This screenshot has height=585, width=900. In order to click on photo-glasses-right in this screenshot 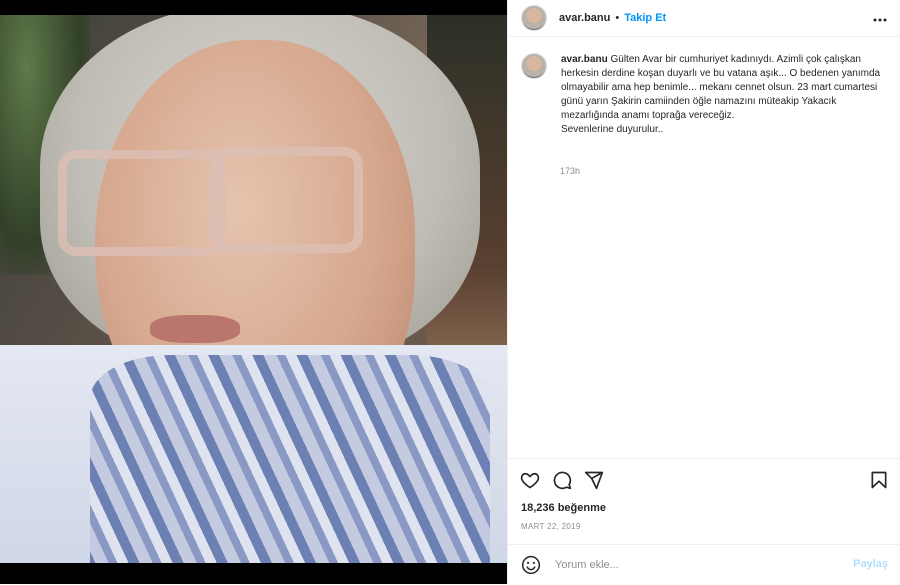, I will do `click(286, 200)`.